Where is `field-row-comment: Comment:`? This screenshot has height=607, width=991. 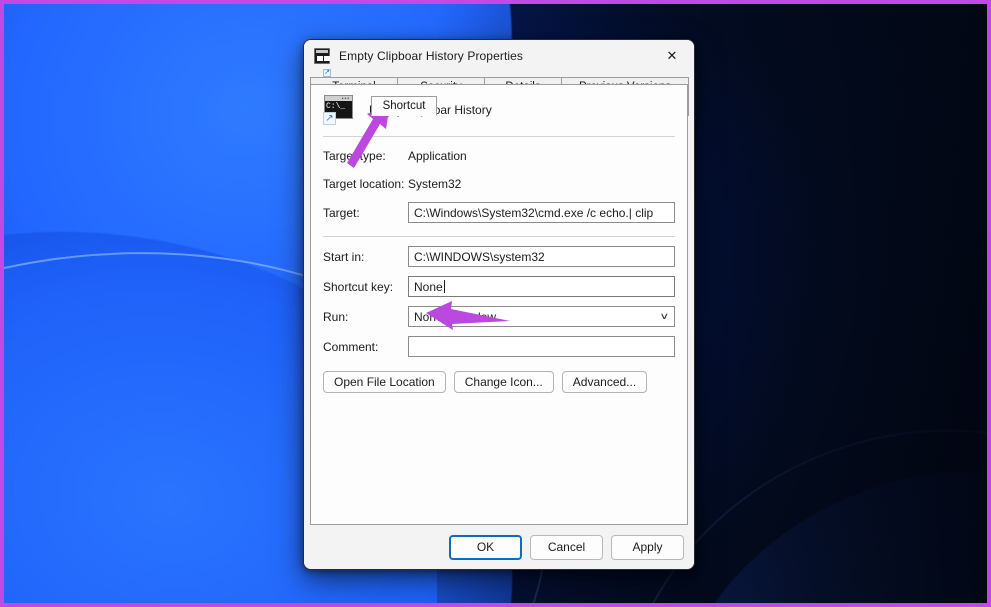
field-row-comment: Comment: is located at coordinates (499, 346).